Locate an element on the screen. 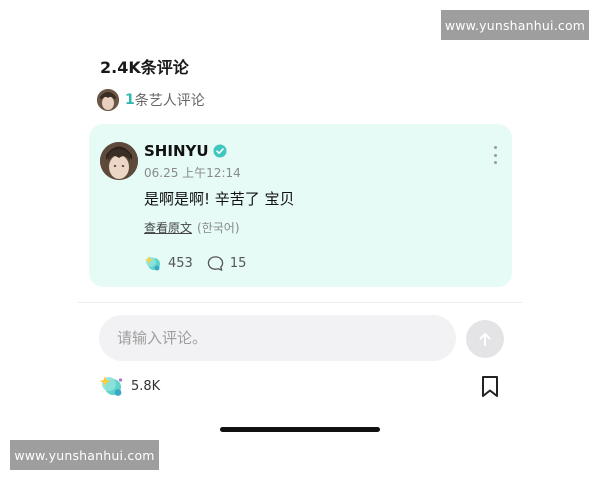  send-button is located at coordinates (485, 339).